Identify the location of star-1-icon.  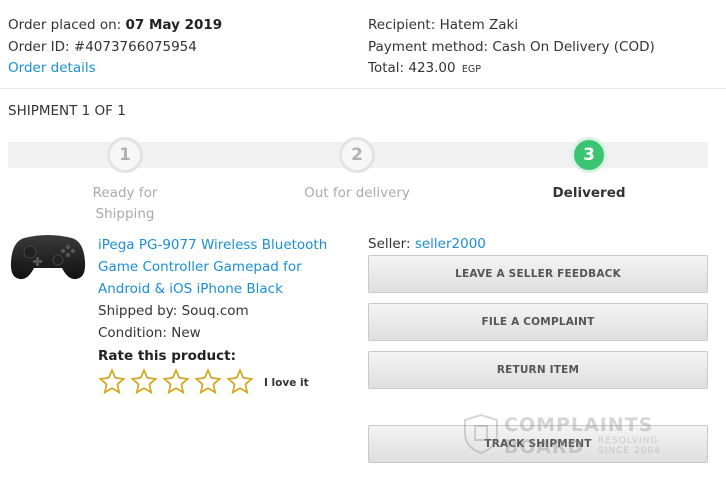
(112, 382).